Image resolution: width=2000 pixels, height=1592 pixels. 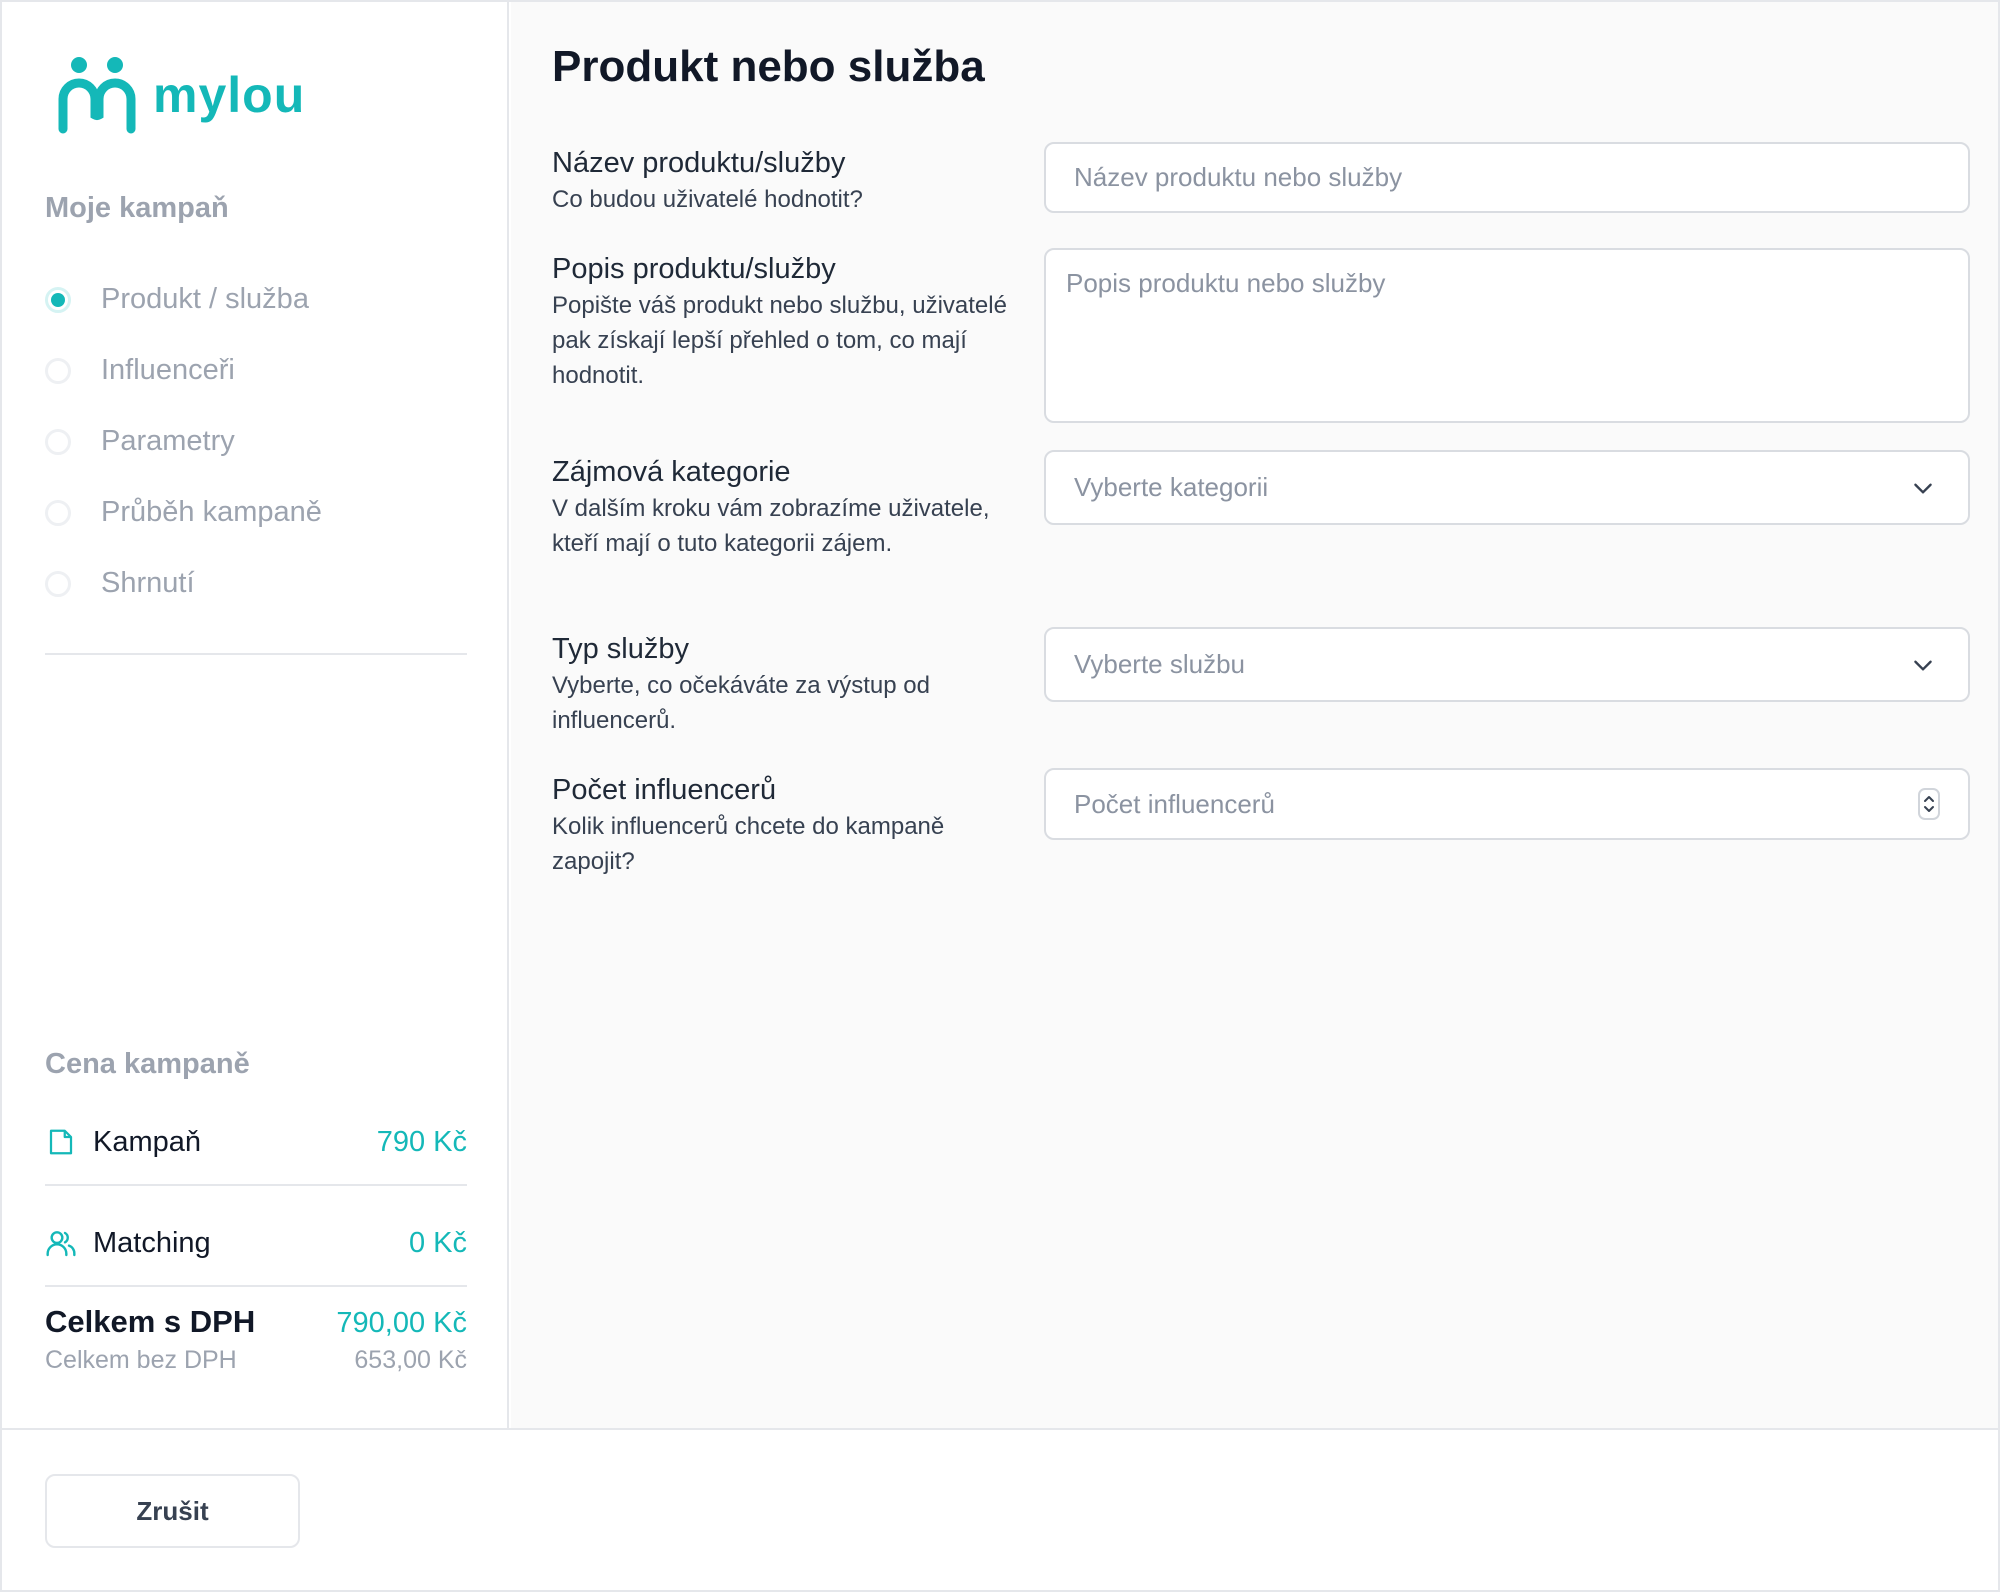 What do you see at coordinates (152, 1242) in the screenshot?
I see `price-label: Matching` at bounding box center [152, 1242].